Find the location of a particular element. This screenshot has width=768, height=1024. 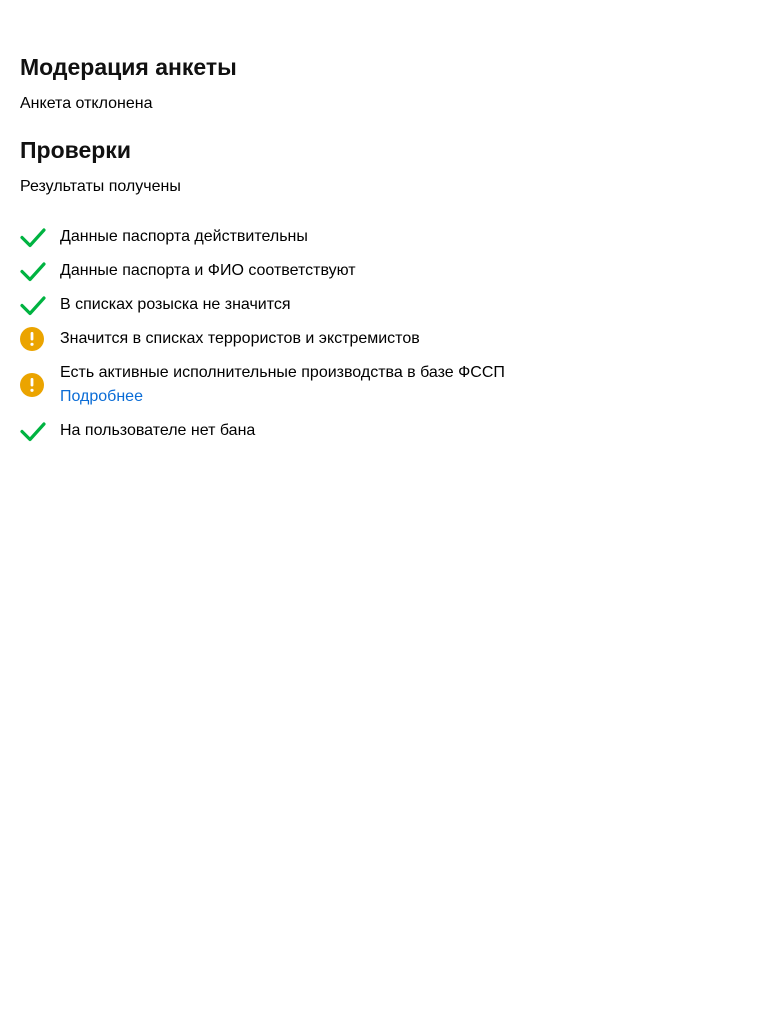

check-item-text: Данные паспорта действительны is located at coordinates (184, 236).